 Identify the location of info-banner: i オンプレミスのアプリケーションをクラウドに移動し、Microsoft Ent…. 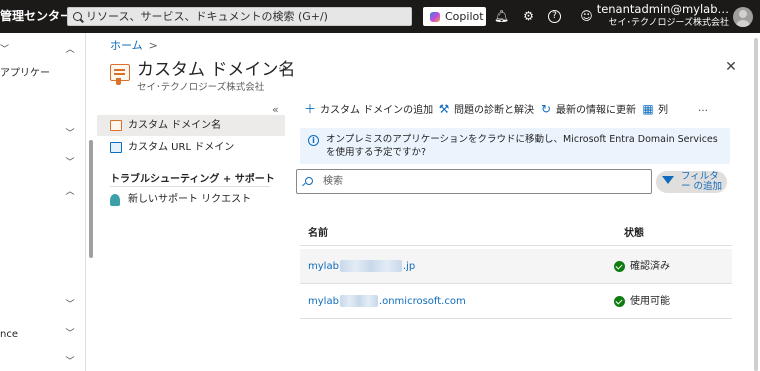
(515, 146).